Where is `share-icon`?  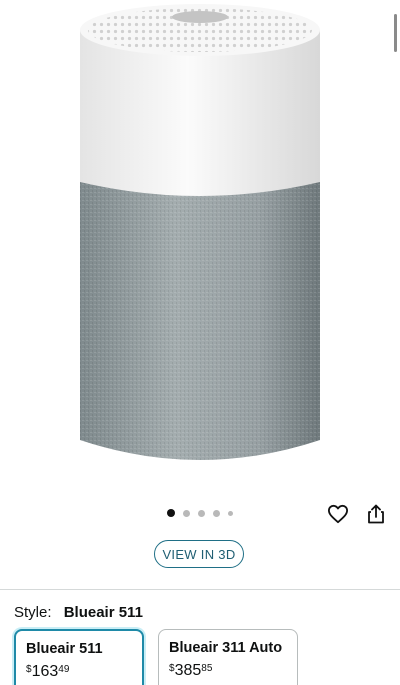
share-icon is located at coordinates (376, 514).